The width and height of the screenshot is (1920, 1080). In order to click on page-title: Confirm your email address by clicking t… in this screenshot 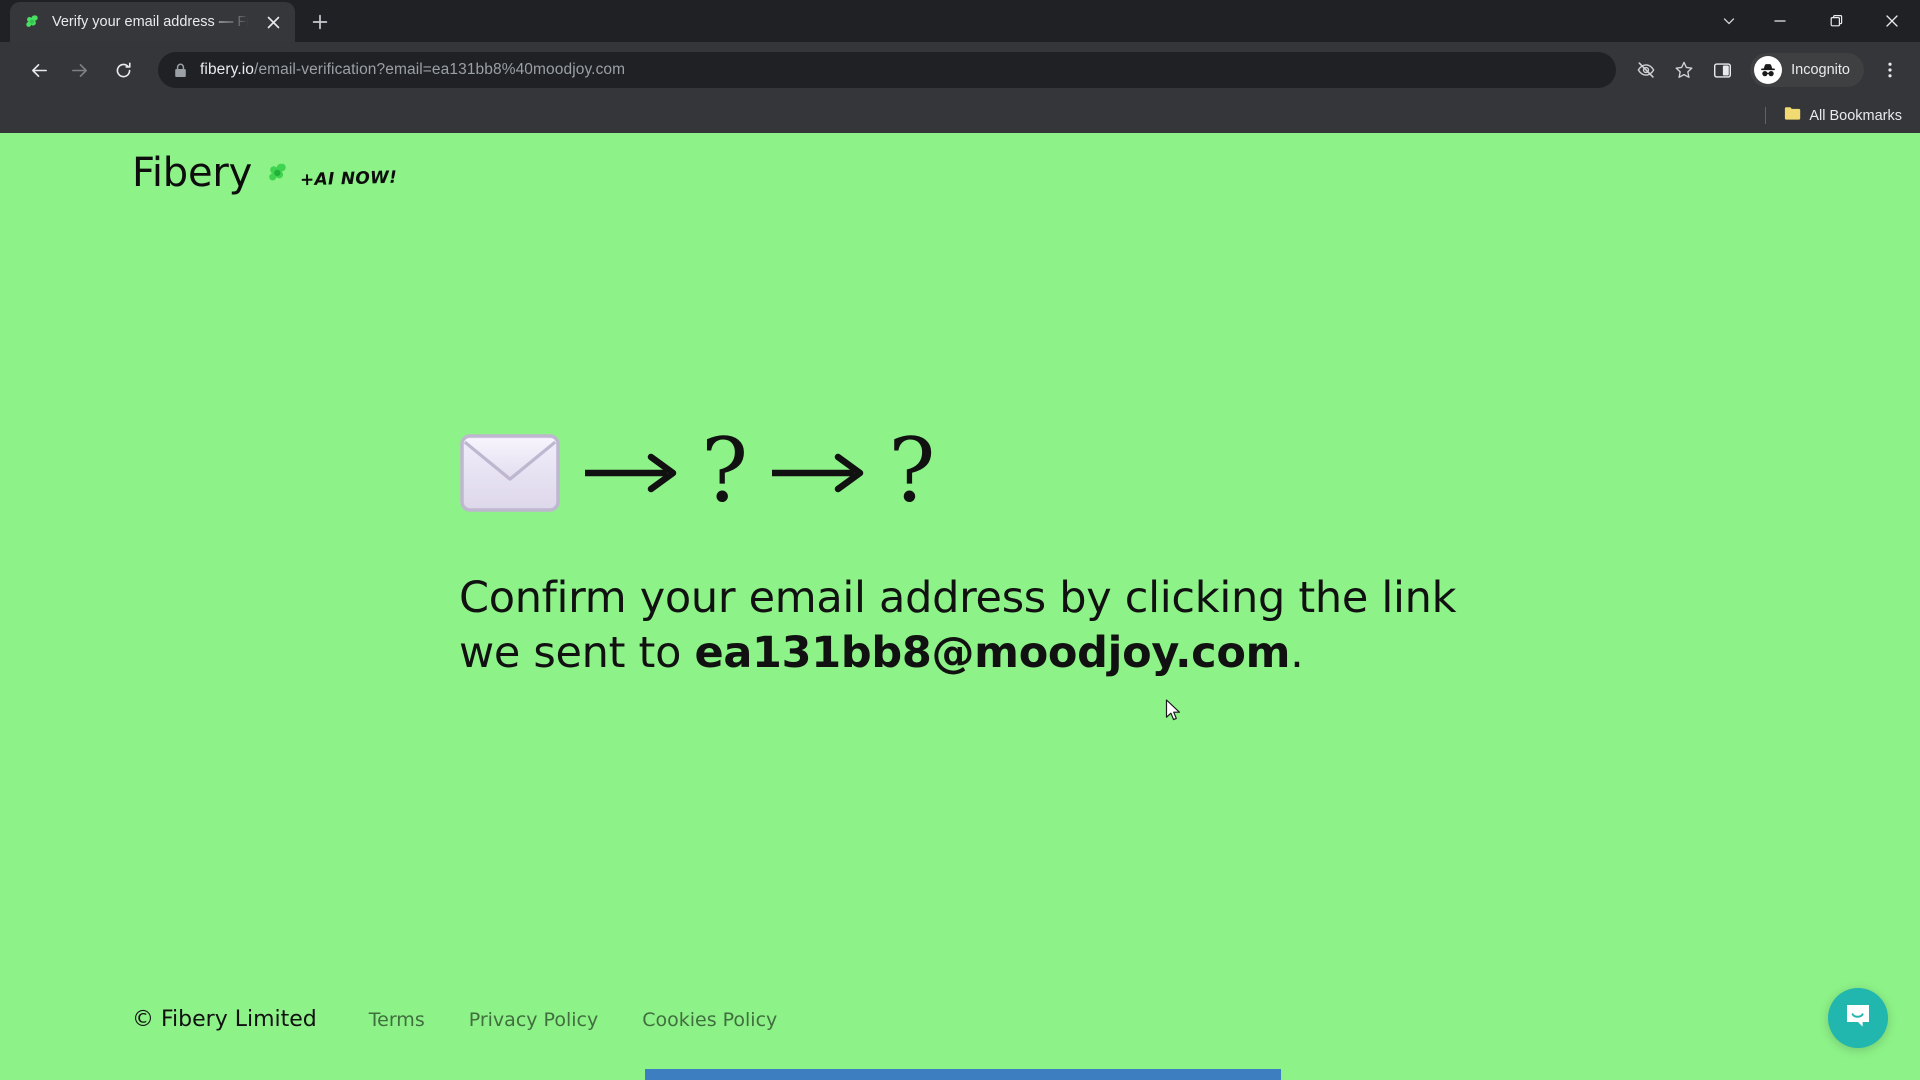, I will do `click(959, 626)`.